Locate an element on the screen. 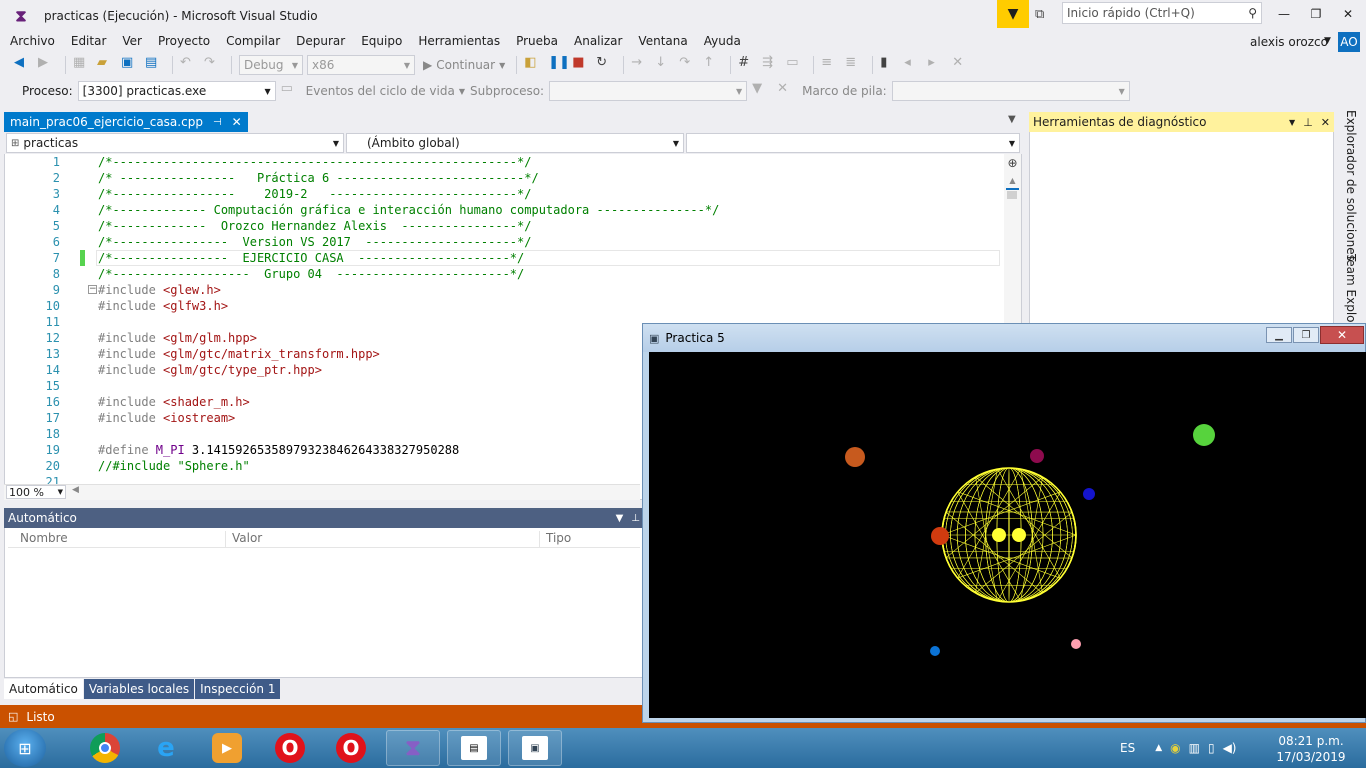 The width and height of the screenshot is (1366, 768). filter-icon: ▼ is located at coordinates (762, 91).